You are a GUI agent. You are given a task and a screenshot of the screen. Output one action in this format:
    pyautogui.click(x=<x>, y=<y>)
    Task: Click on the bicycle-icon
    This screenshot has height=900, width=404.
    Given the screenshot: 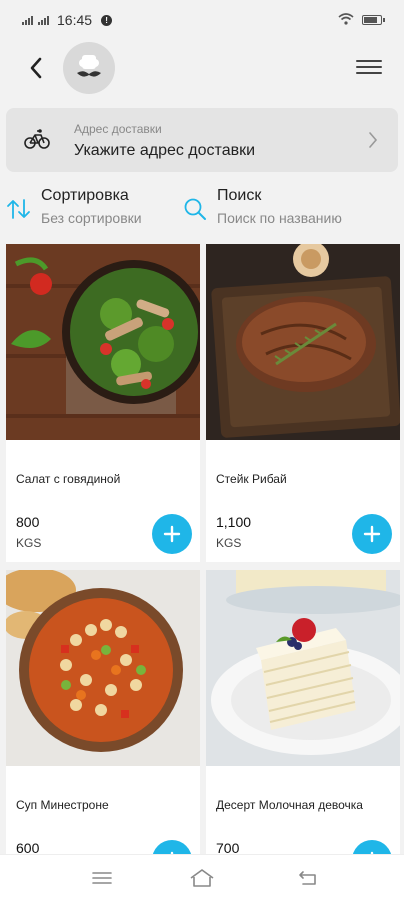 What is the action you would take?
    pyautogui.click(x=37, y=139)
    